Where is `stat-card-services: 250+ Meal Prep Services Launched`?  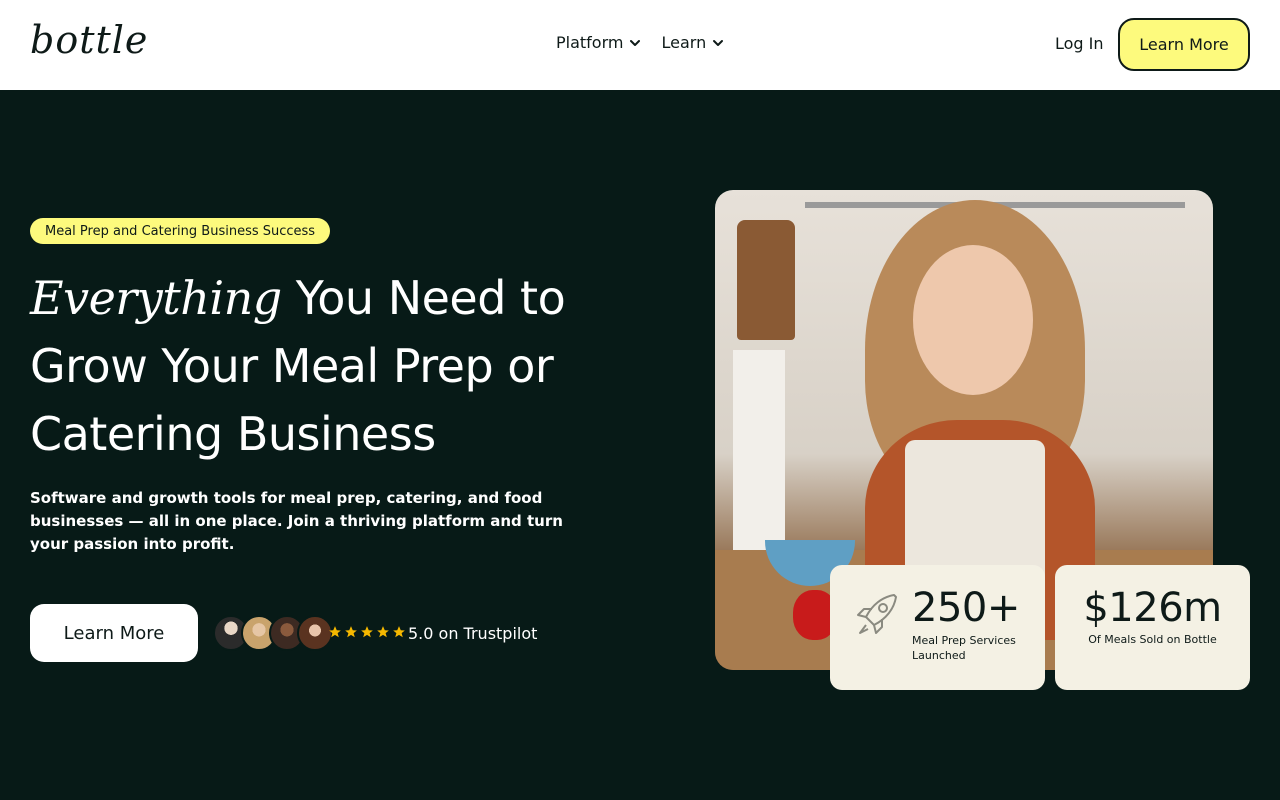 stat-card-services: 250+ Meal Prep Services Launched is located at coordinates (937, 627).